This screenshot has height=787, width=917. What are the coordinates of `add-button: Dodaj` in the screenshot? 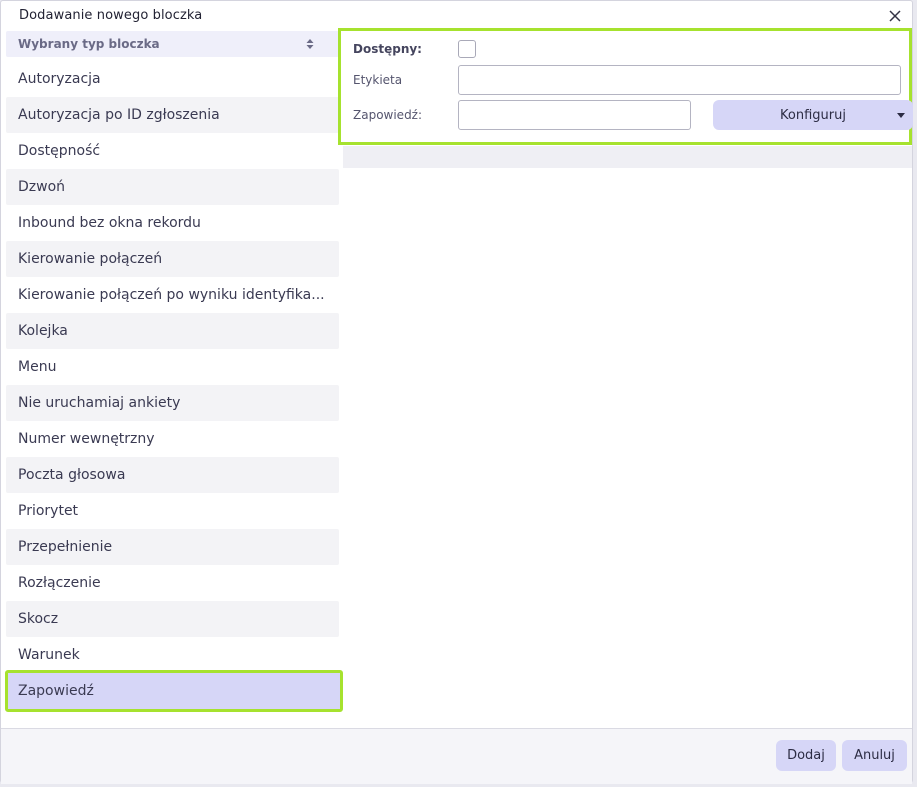 It's located at (806, 755).